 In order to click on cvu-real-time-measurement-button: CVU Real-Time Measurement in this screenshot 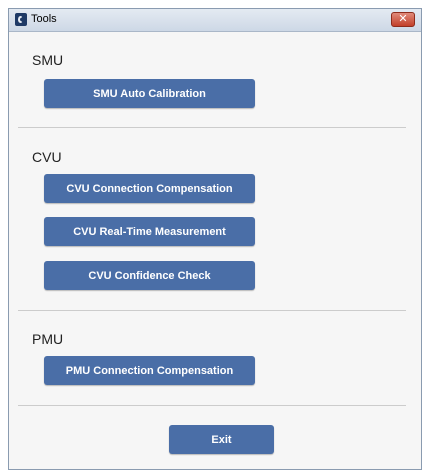, I will do `click(149, 231)`.